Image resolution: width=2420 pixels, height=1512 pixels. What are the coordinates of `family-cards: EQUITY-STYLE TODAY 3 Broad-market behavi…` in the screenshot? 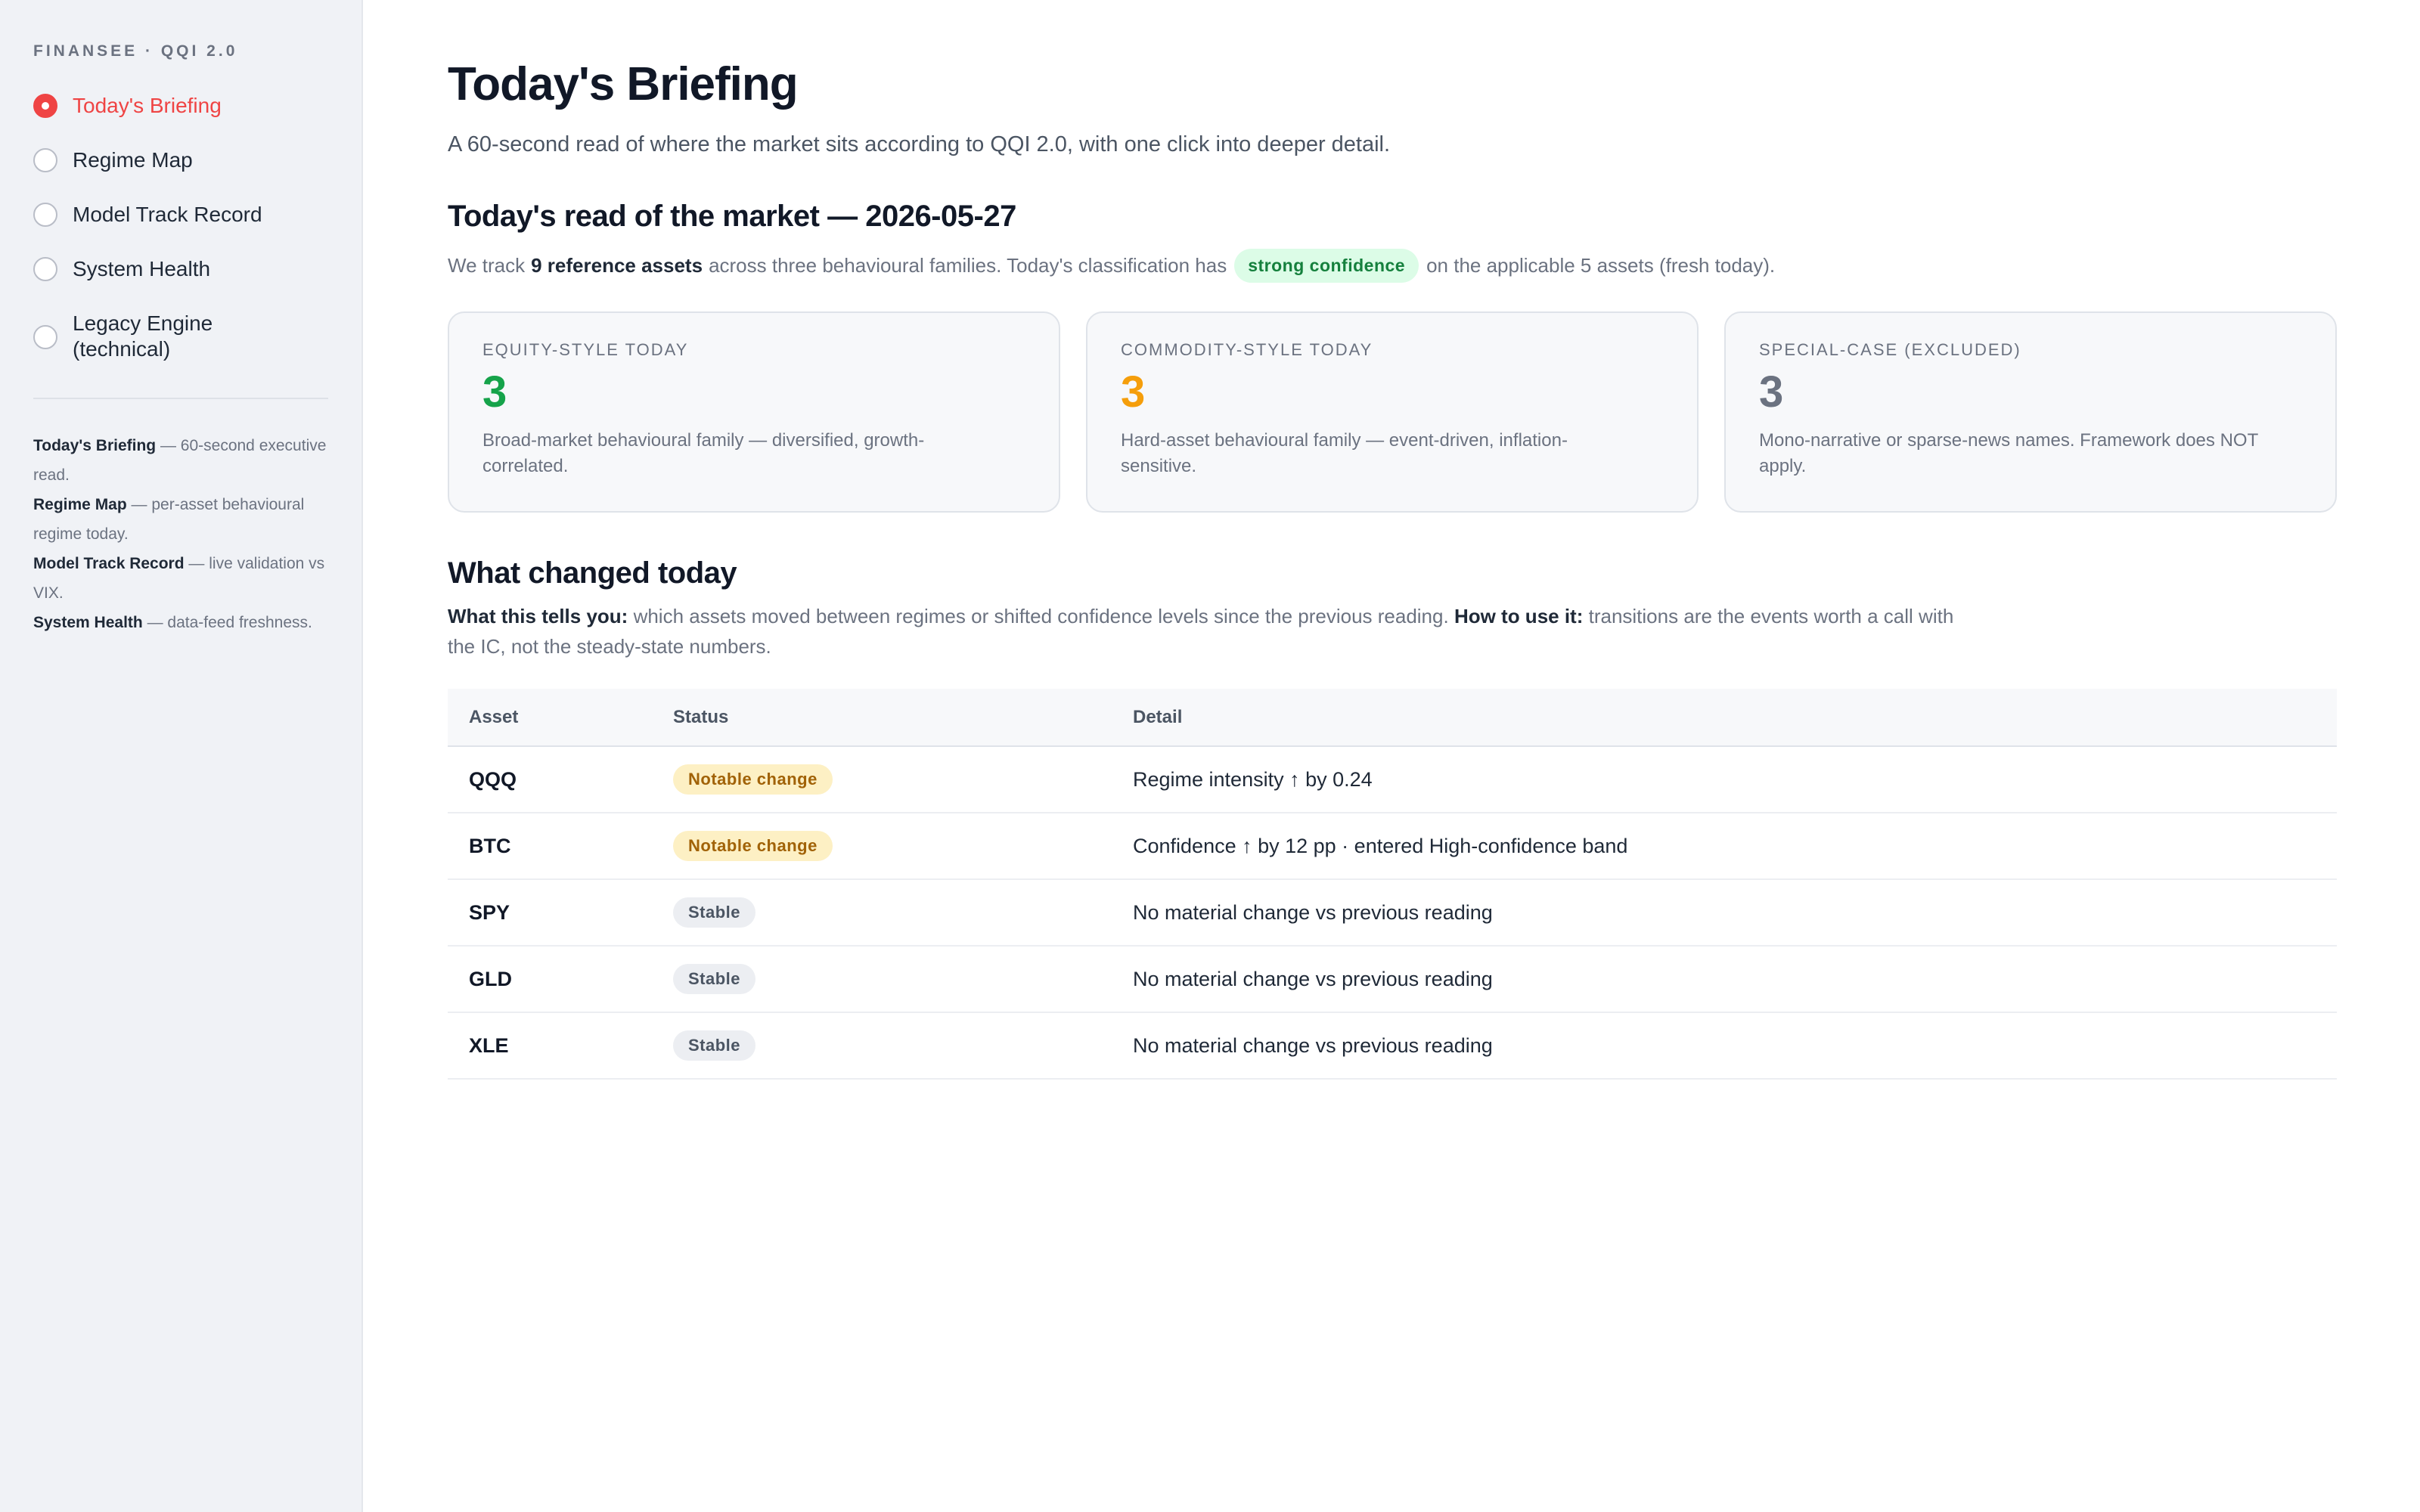 It's located at (1392, 412).